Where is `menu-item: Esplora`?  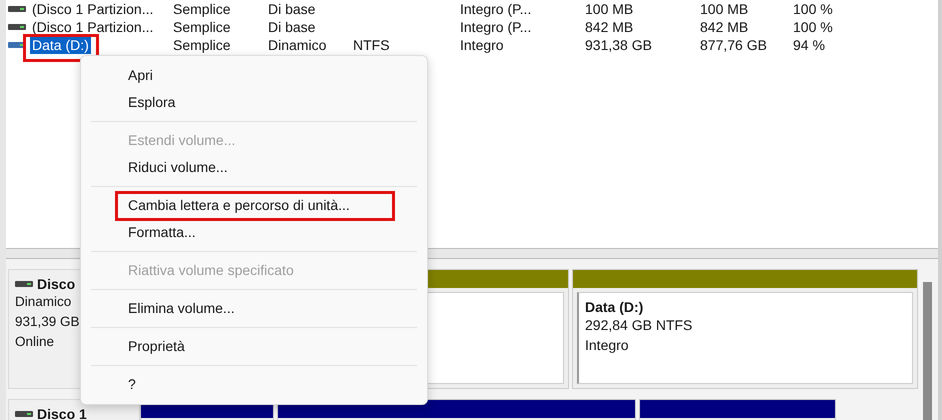
menu-item: Esplora is located at coordinates (254, 102).